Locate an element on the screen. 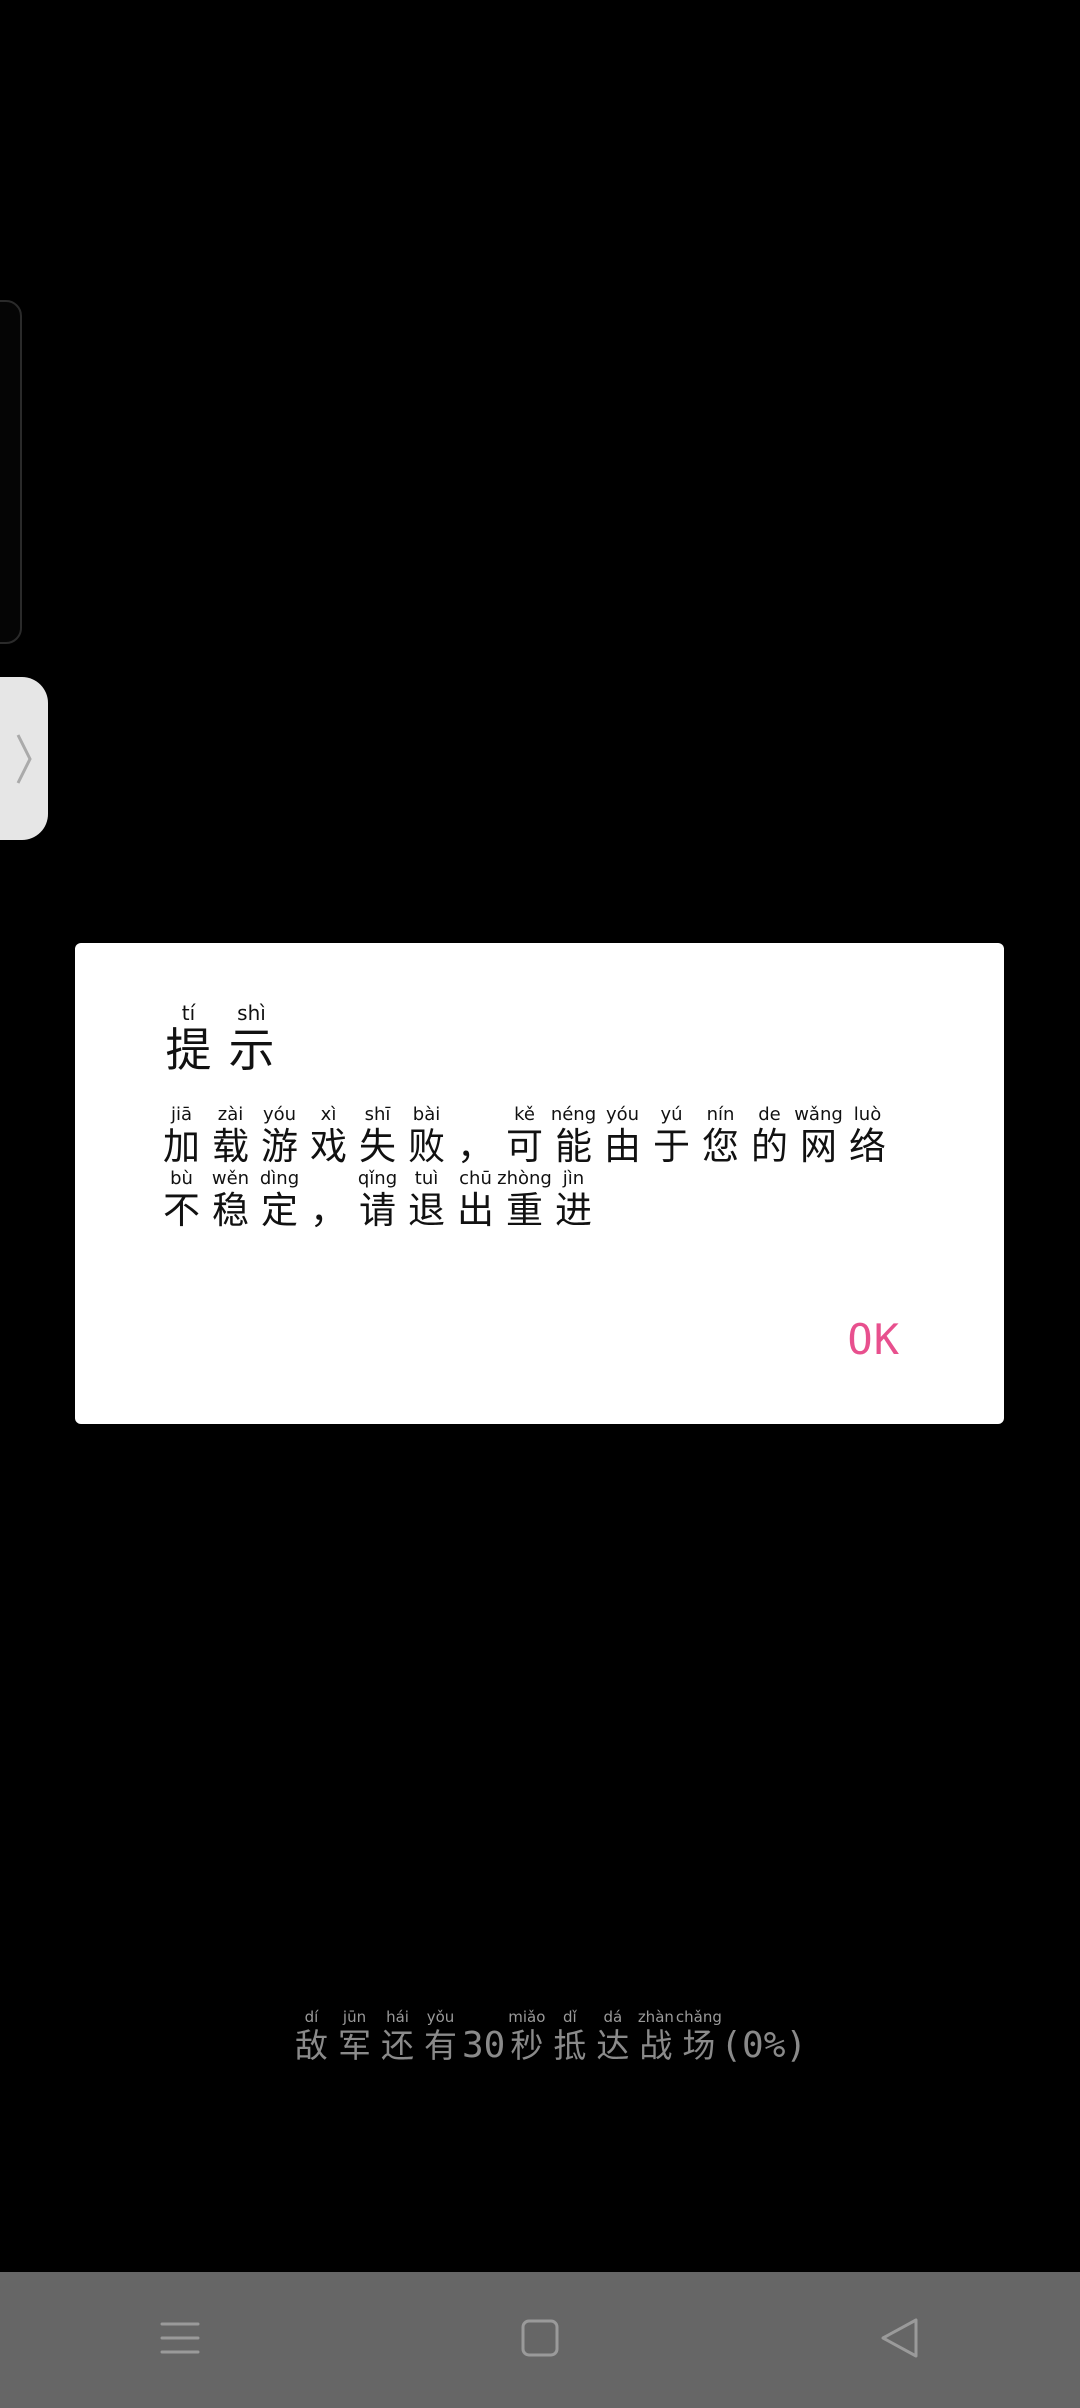 The height and width of the screenshot is (2408, 1080). ruby-char: jìn 进 is located at coordinates (573, 1201).